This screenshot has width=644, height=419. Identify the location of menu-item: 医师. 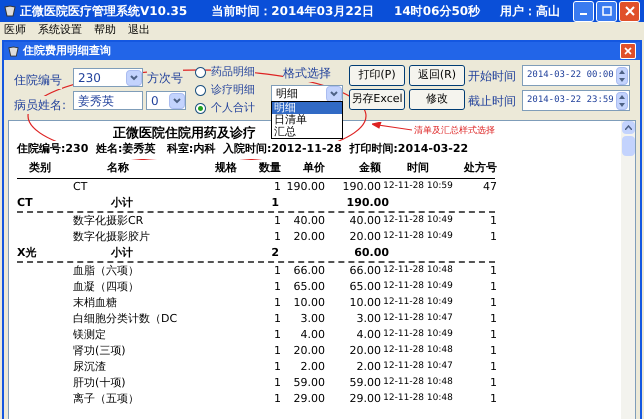
(15, 30).